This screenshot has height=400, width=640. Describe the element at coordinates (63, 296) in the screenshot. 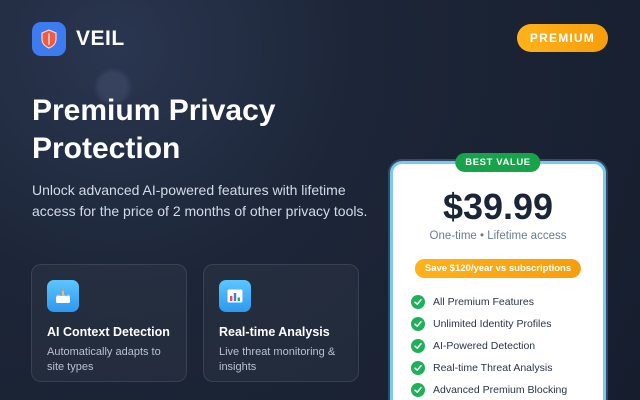

I see `cake-icon` at that location.